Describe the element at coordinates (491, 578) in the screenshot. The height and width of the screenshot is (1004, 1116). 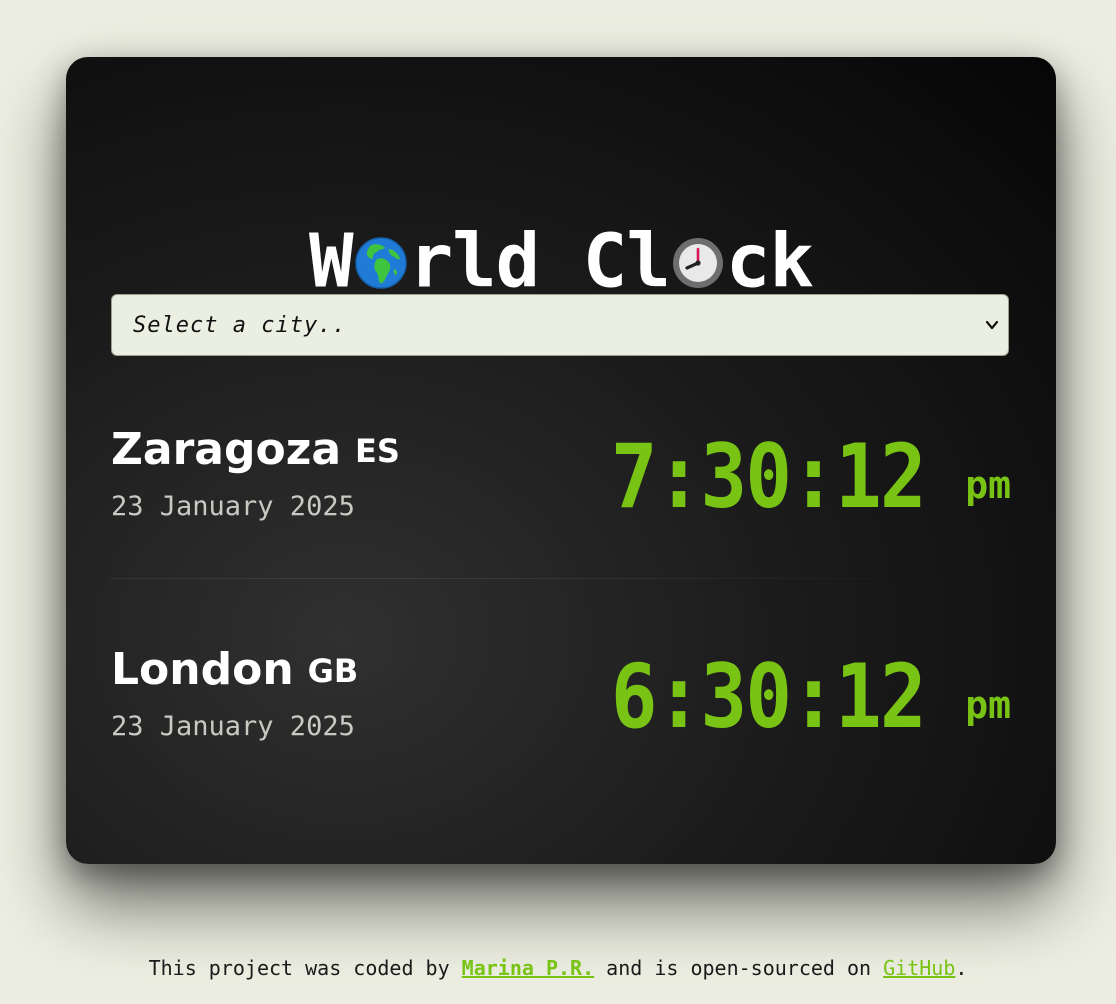
I see `city-divider` at that location.